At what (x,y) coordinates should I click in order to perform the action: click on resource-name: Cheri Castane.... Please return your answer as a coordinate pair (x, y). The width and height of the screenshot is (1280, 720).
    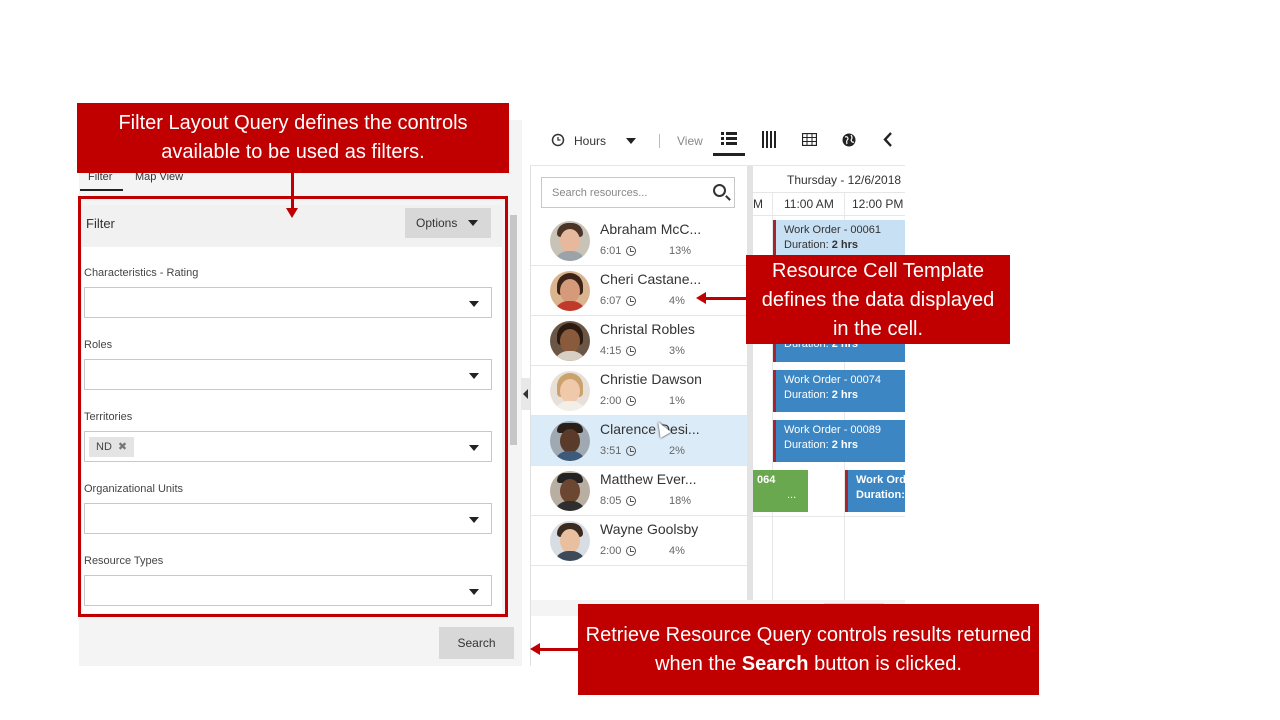
    Looking at the image, I should click on (651, 279).